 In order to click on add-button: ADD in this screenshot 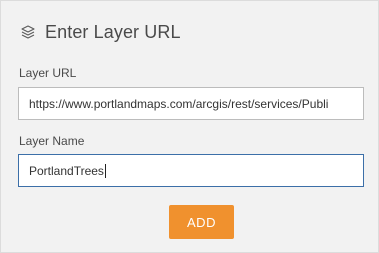, I will do `click(201, 222)`.